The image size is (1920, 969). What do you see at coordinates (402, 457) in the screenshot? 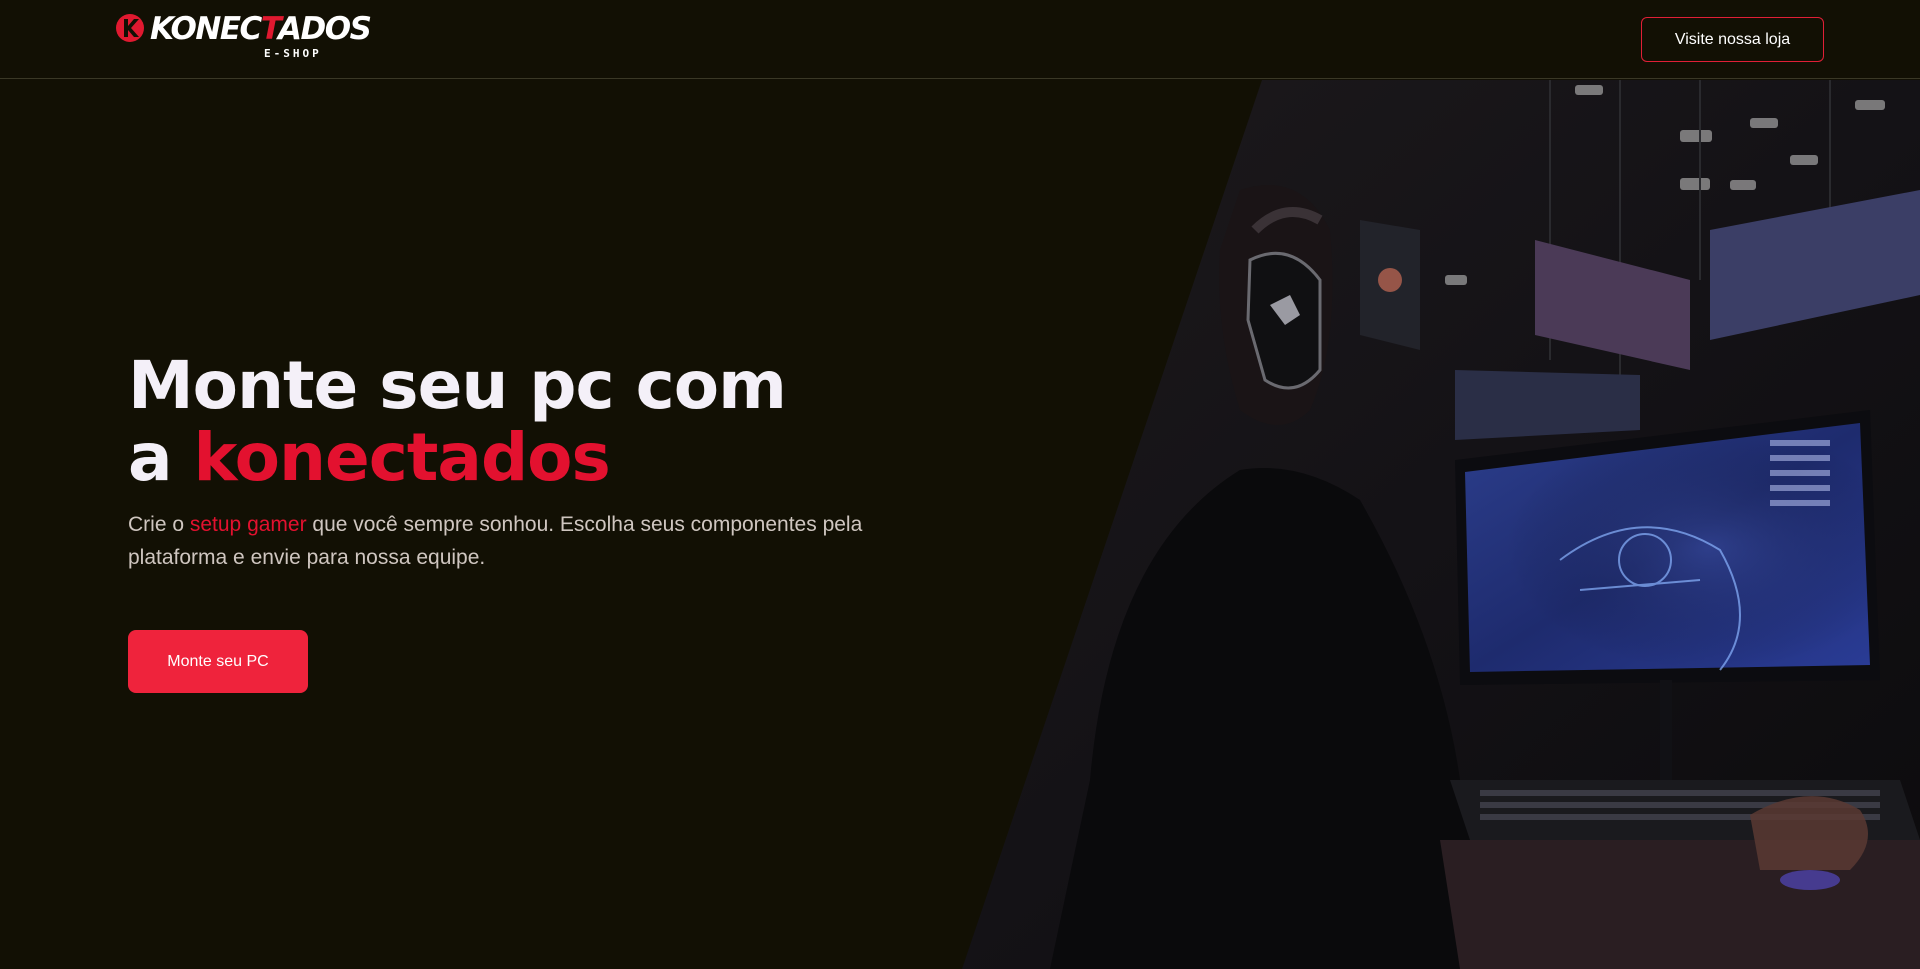
I see `hero-title-accent: konectados` at bounding box center [402, 457].